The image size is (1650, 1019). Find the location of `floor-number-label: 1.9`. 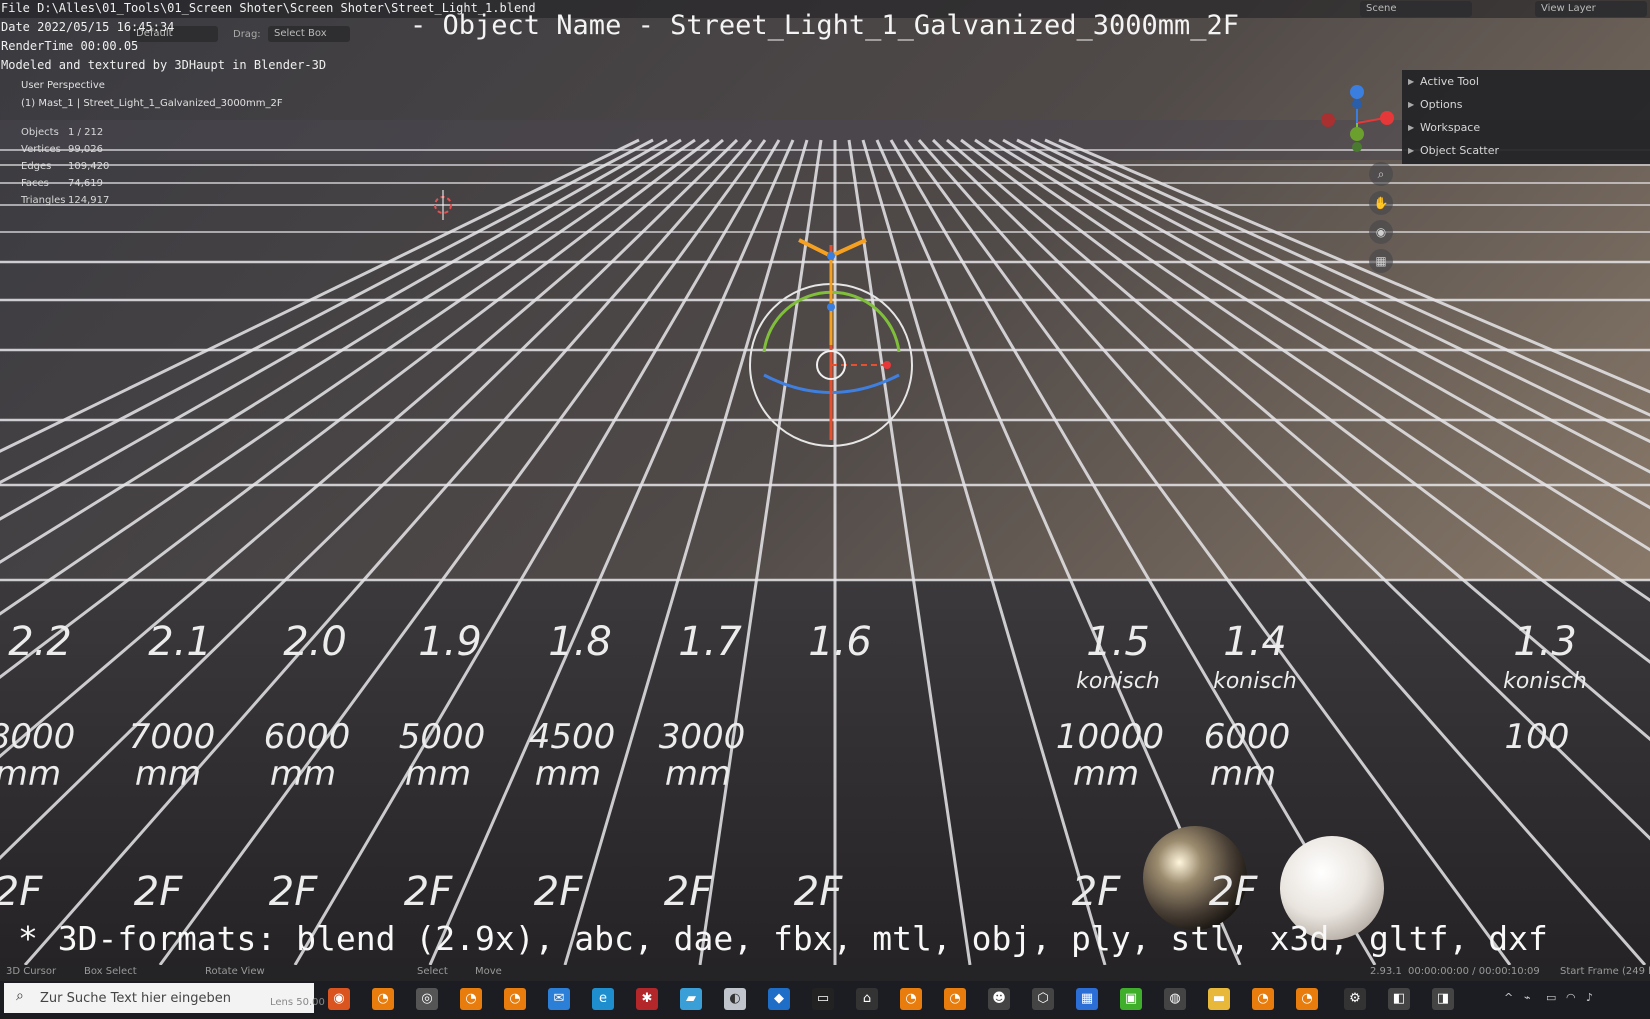

floor-number-label: 1.9 is located at coordinates (450, 642).